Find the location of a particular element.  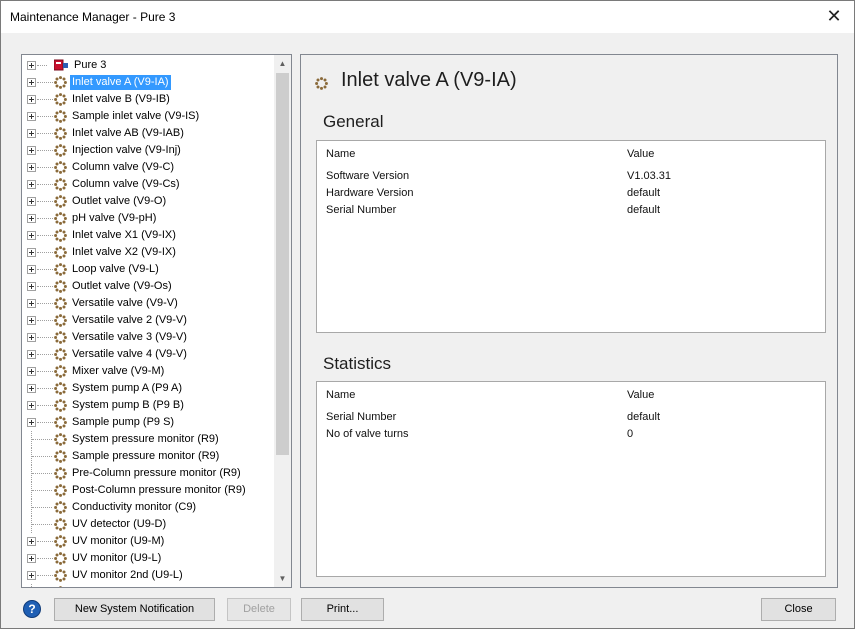

tree-item-label: UV monitor (U9-L) is located at coordinates (117, 558).